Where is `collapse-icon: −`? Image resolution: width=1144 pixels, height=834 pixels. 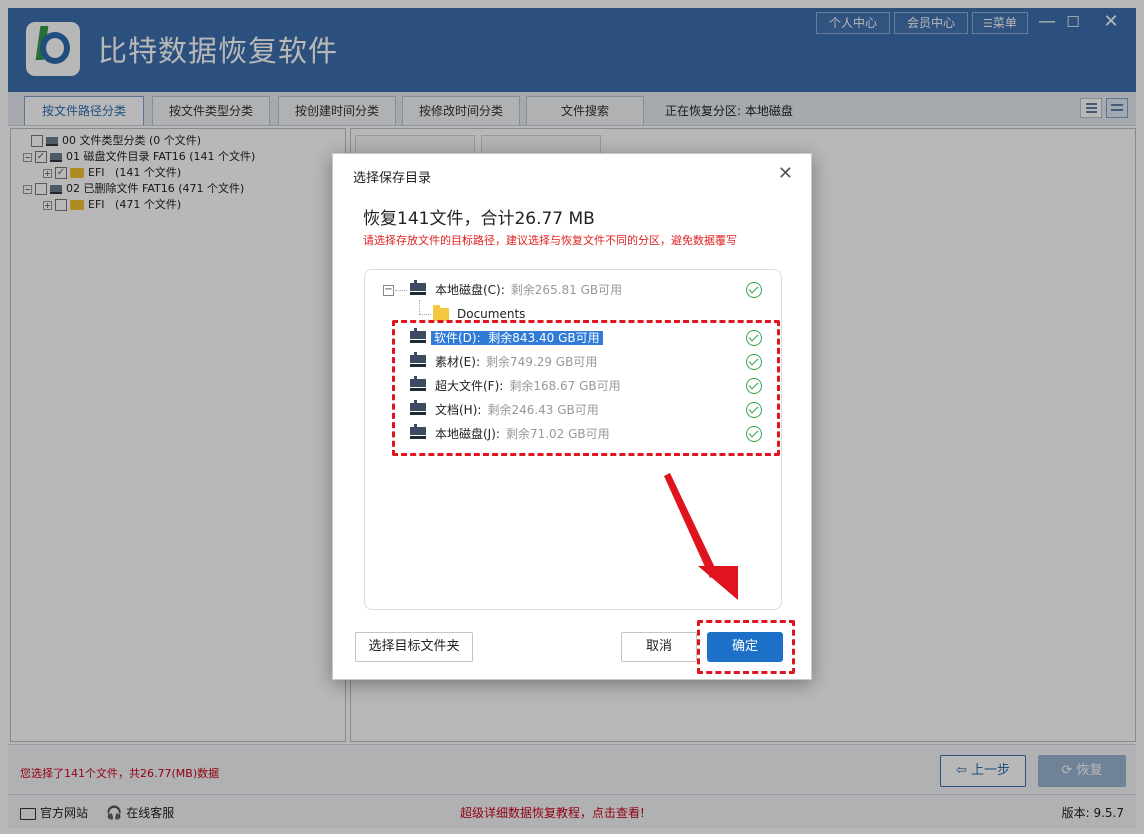 collapse-icon: − is located at coordinates (388, 290).